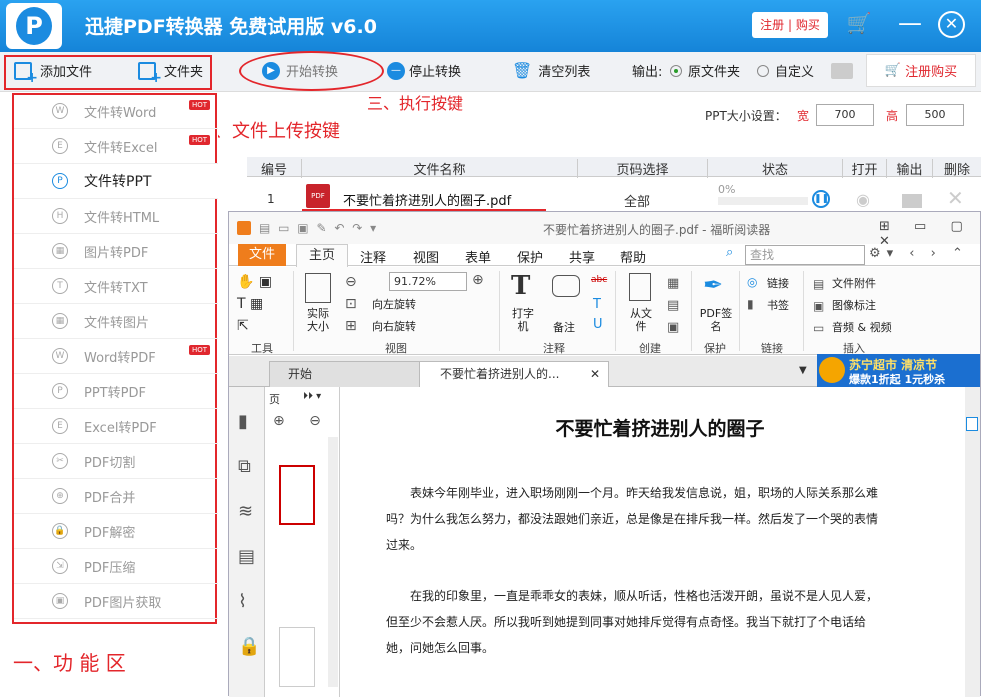  I want to click on height-input: 500, so click(935, 115).